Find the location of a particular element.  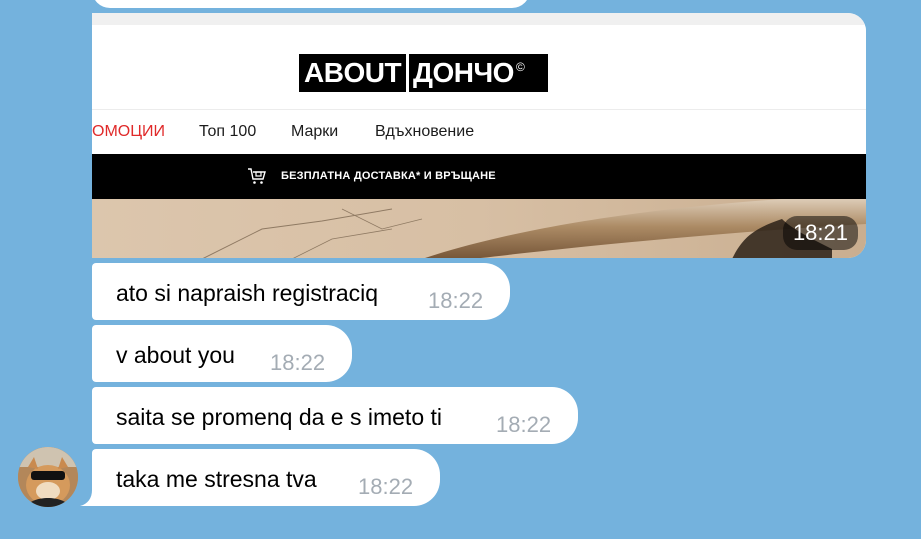

message-bubble: v about you 18:22 is located at coordinates (222, 353).